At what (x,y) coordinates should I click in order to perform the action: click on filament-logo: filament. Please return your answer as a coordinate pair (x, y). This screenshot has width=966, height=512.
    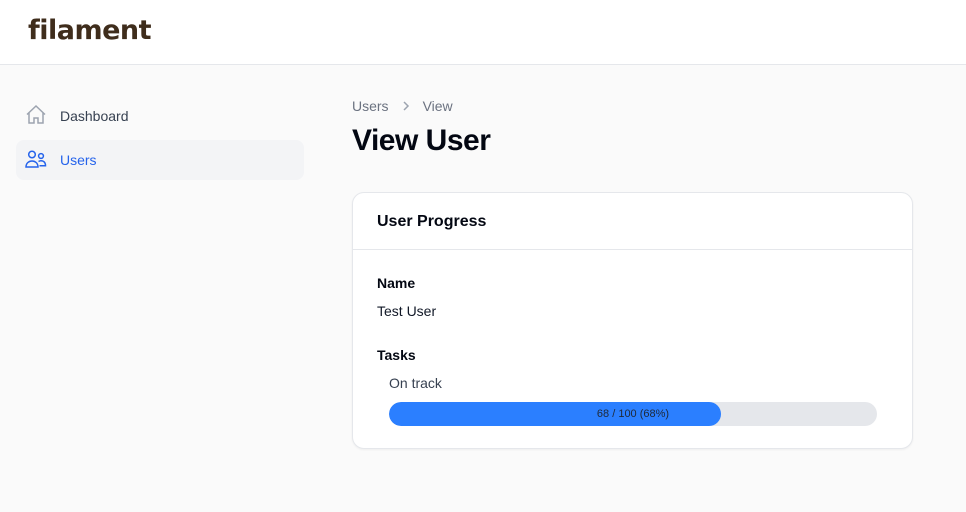
    Looking at the image, I should click on (90, 30).